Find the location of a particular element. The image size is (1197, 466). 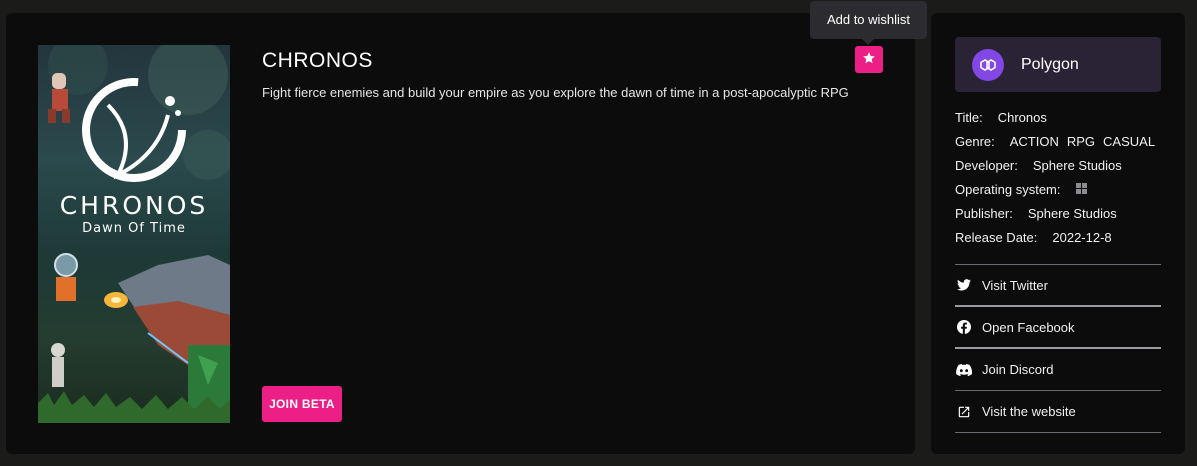

link-label: Join Discord is located at coordinates (1018, 369).